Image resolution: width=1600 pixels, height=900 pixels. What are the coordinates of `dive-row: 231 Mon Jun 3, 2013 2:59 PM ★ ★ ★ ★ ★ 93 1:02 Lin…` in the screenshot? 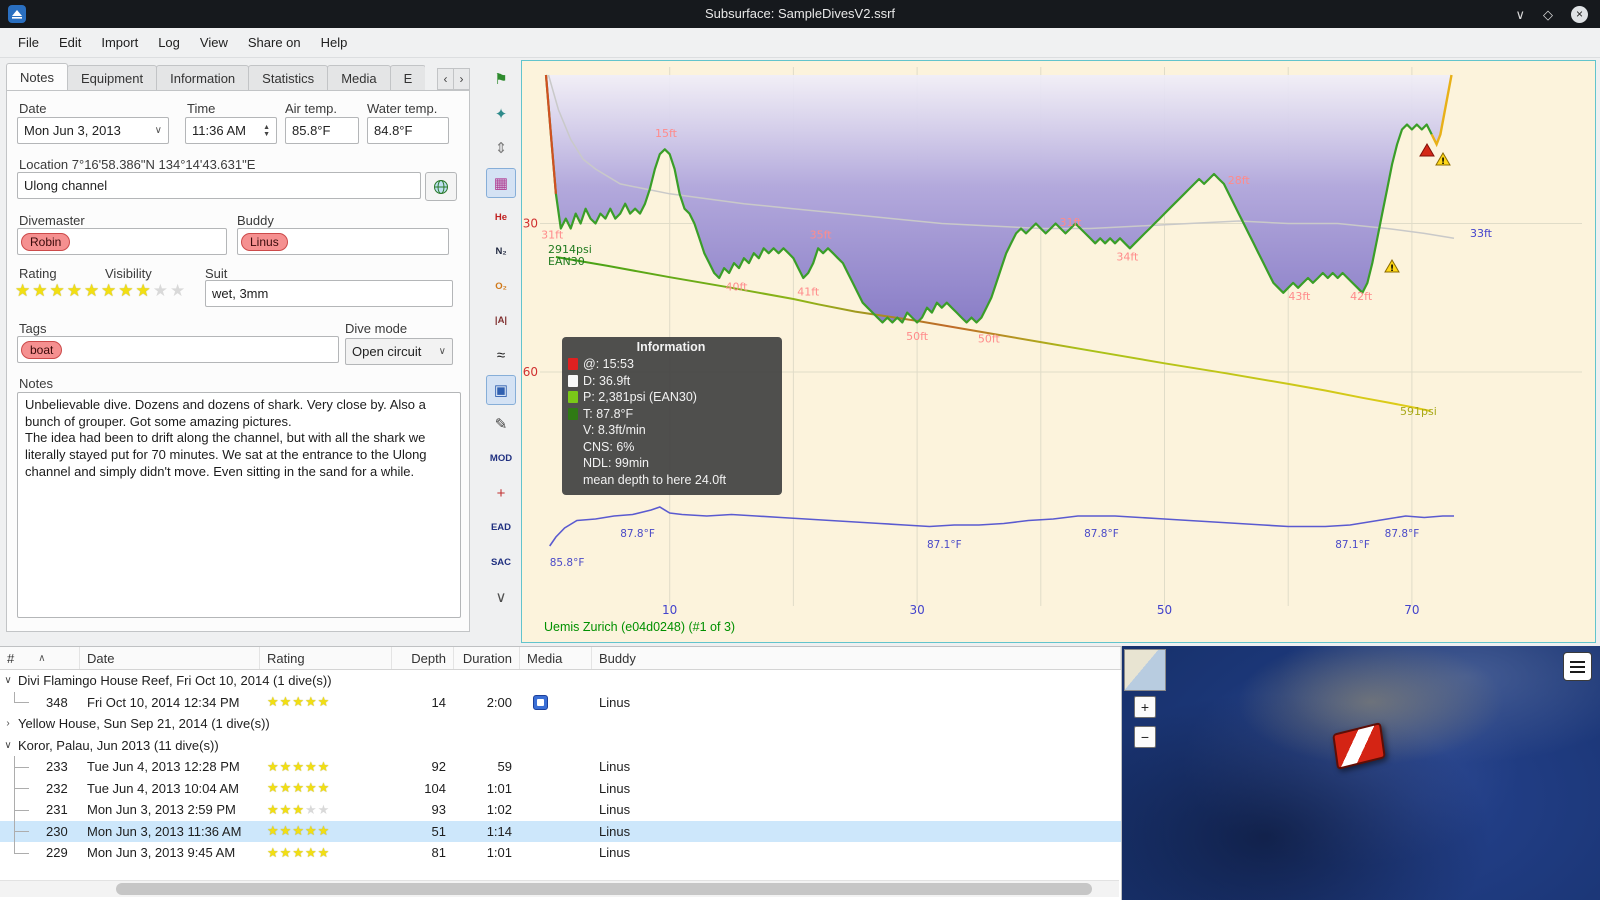 It's located at (560, 810).